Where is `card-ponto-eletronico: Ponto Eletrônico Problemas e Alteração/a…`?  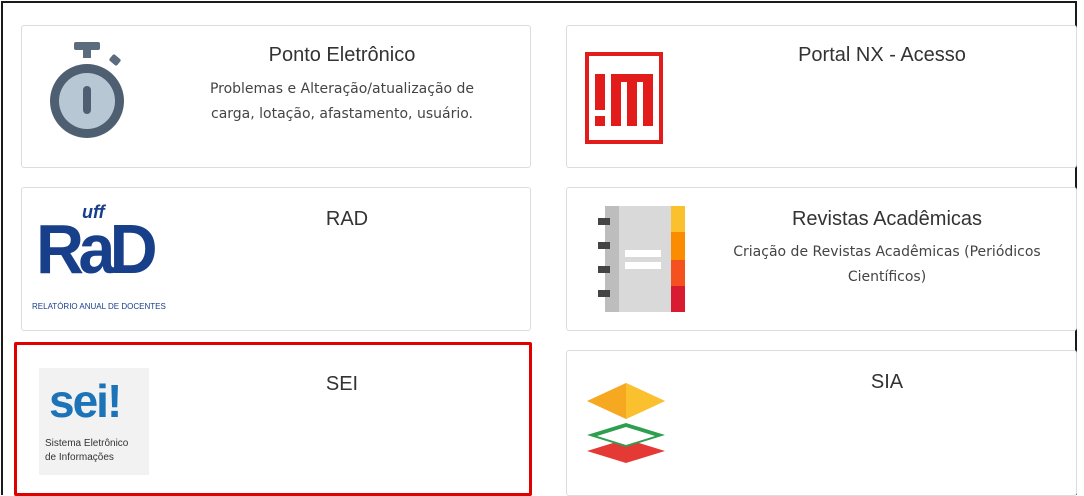
card-ponto-eletronico: Ponto Eletrônico Problemas e Alteração/a… is located at coordinates (276, 96).